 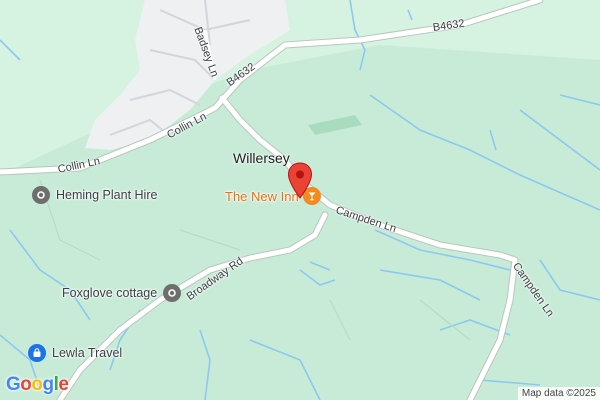 What do you see at coordinates (261, 158) in the screenshot?
I see `place-label-willersey: Willersey` at bounding box center [261, 158].